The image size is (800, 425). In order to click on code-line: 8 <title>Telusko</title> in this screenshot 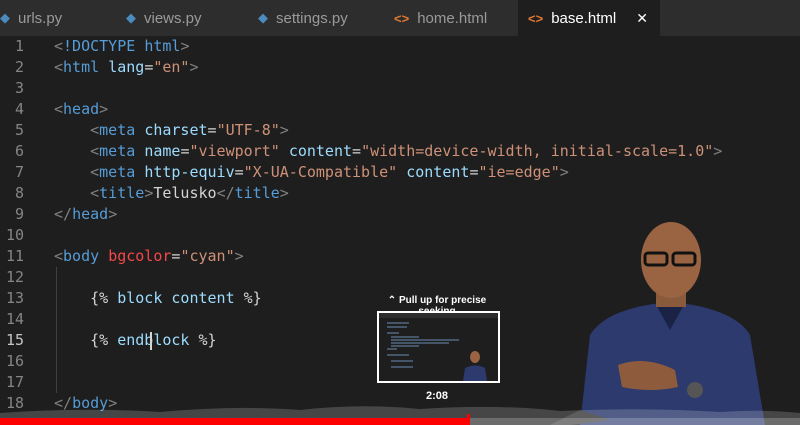, I will do `click(400, 193)`.